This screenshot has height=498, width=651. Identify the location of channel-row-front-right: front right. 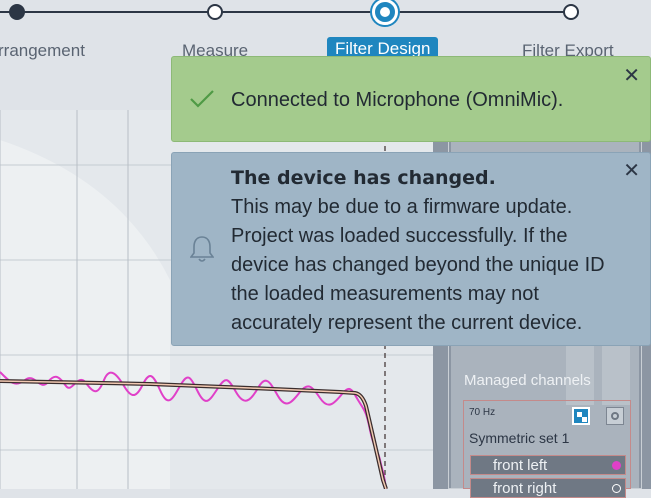
(548, 488).